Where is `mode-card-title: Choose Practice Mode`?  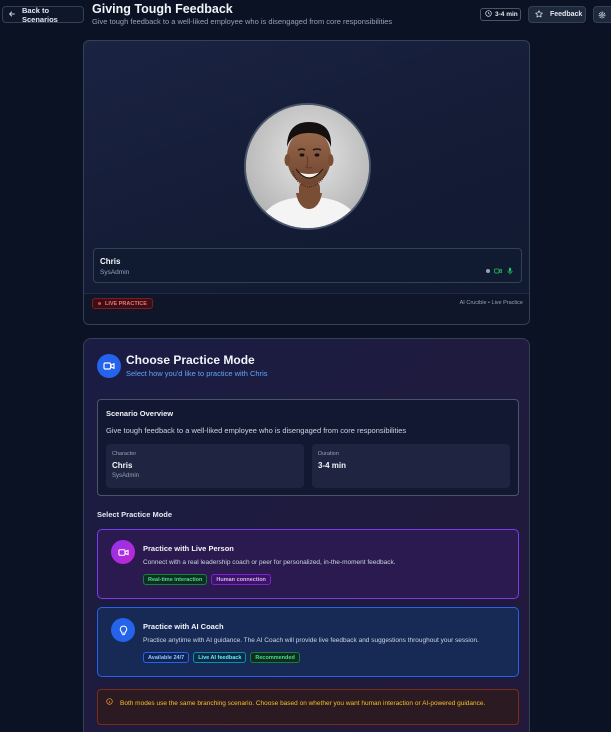
mode-card-title: Choose Practice Mode is located at coordinates (190, 360).